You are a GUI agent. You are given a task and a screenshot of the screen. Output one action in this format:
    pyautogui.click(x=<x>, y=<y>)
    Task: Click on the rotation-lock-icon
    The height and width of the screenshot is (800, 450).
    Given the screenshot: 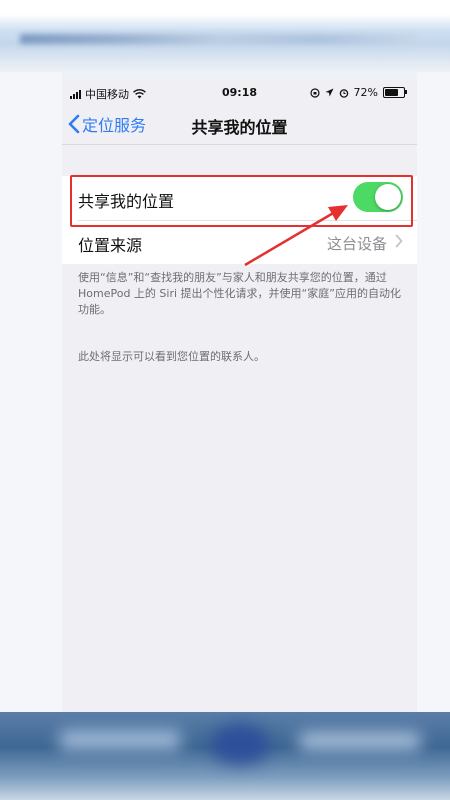 What is the action you would take?
    pyautogui.click(x=314, y=92)
    